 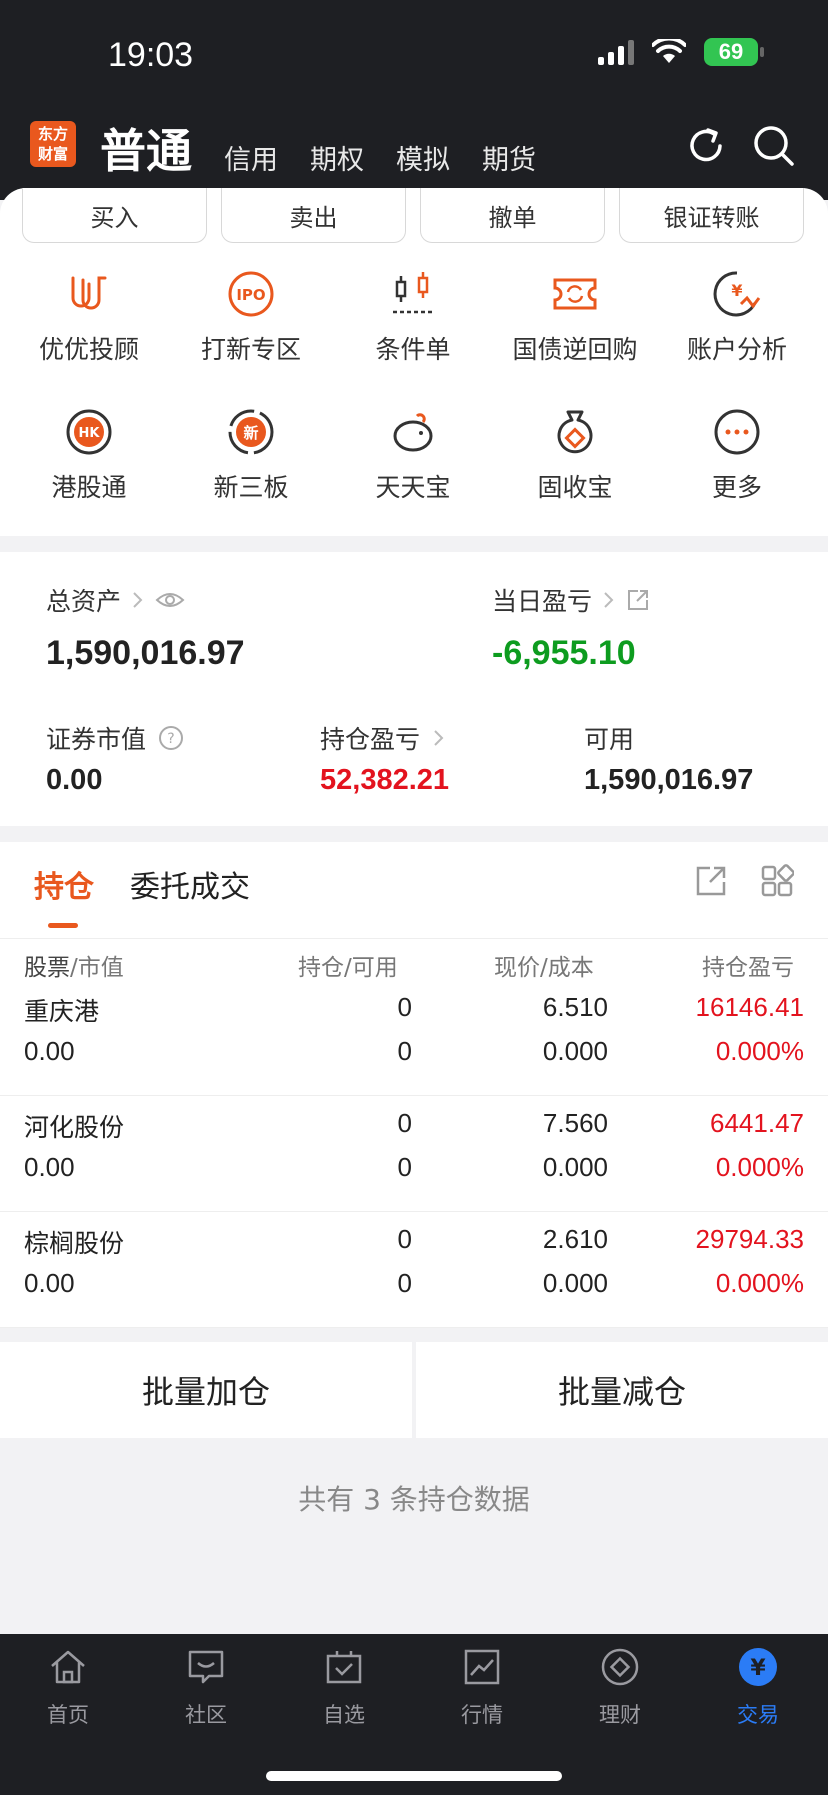 I want to click on position-pl-value: 52,382.21, so click(x=385, y=780).